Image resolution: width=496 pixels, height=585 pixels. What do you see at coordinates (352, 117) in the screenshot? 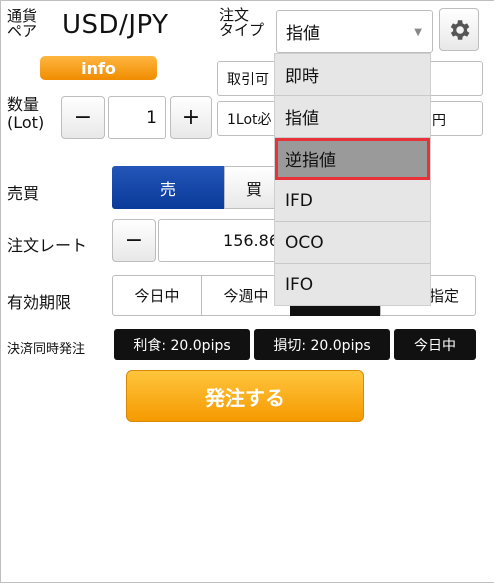
I see `order-type-option-limit: 指値` at bounding box center [352, 117].